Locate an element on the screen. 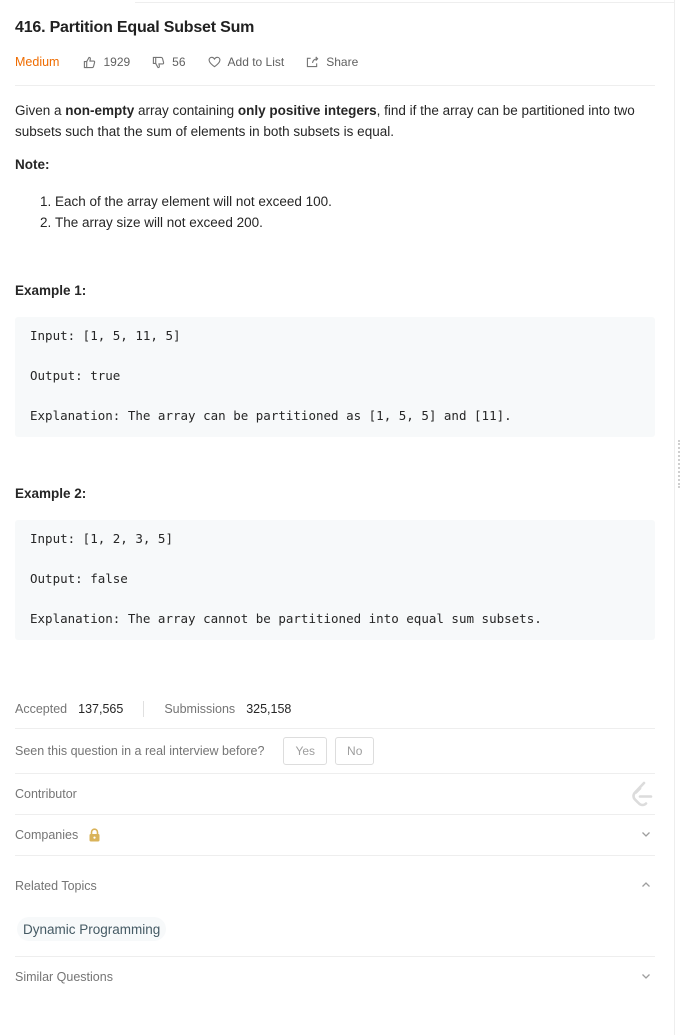 This screenshot has height=1035, width=688. add-to-list-button: Add to List is located at coordinates (246, 62).